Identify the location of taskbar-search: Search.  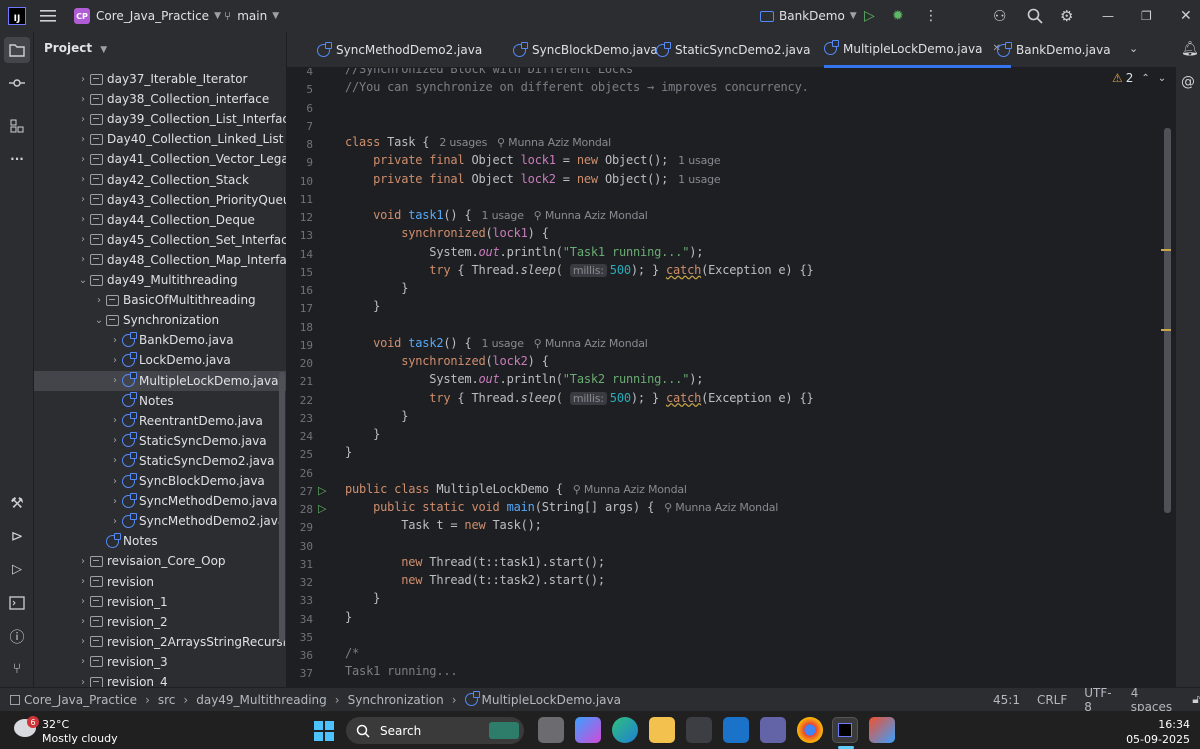
(435, 730).